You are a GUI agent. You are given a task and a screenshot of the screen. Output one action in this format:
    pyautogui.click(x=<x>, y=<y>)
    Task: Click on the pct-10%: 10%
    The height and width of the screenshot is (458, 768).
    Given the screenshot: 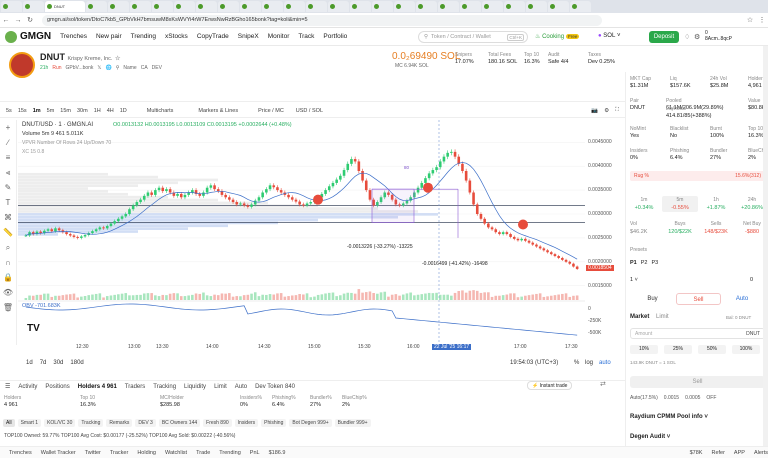 What is the action you would take?
    pyautogui.click(x=644, y=349)
    